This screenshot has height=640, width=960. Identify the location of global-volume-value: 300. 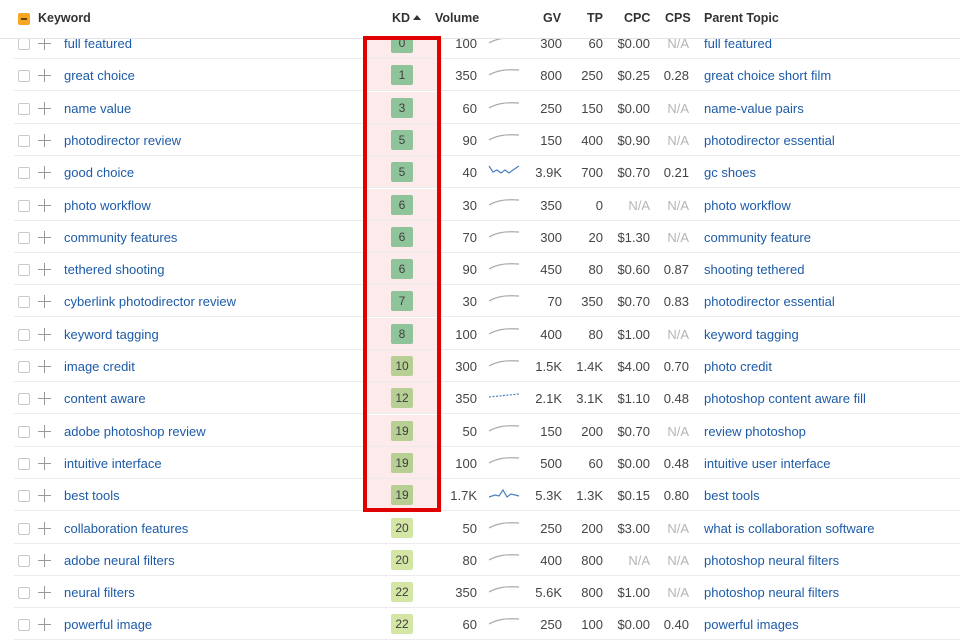
(551, 237).